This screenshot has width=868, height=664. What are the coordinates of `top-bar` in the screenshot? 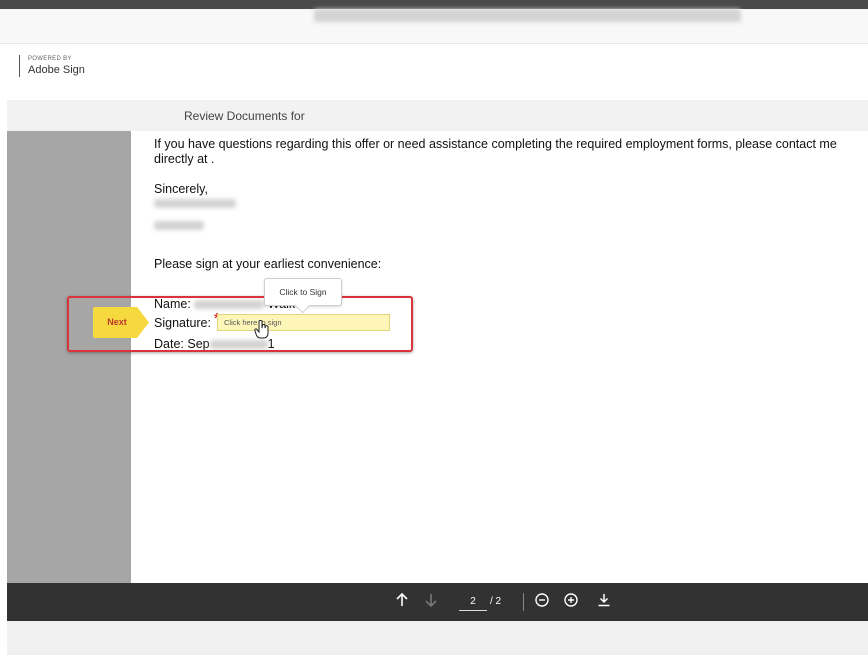 It's located at (434, 4).